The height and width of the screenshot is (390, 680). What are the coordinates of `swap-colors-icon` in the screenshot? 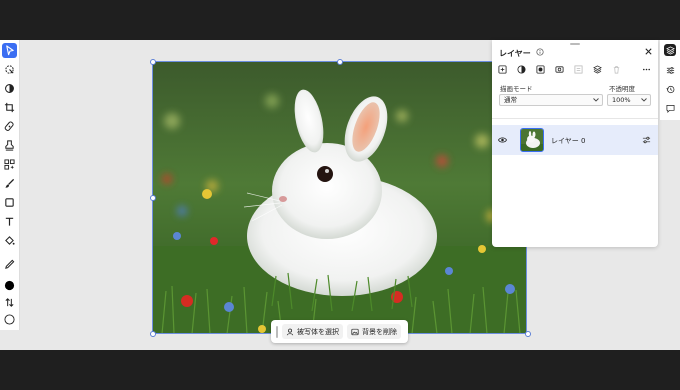 It's located at (9, 302).